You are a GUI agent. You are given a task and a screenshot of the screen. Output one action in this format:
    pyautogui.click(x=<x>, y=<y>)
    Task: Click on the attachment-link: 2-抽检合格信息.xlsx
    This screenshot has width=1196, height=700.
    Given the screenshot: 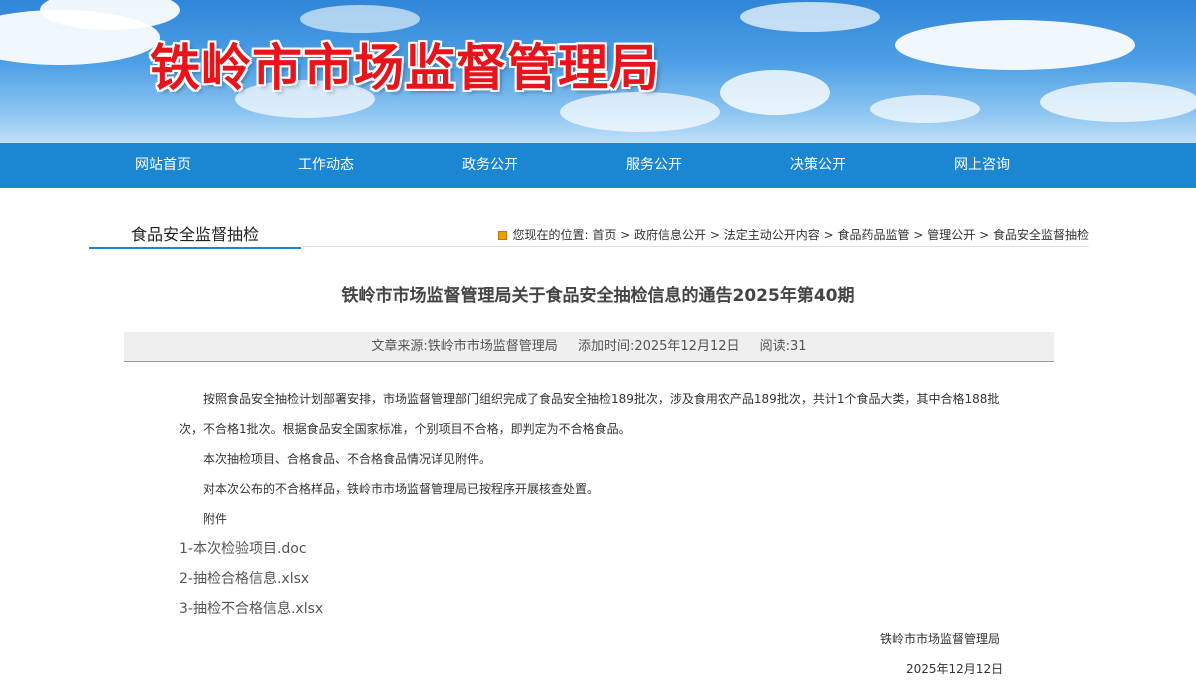 What is the action you would take?
    pyautogui.click(x=244, y=578)
    